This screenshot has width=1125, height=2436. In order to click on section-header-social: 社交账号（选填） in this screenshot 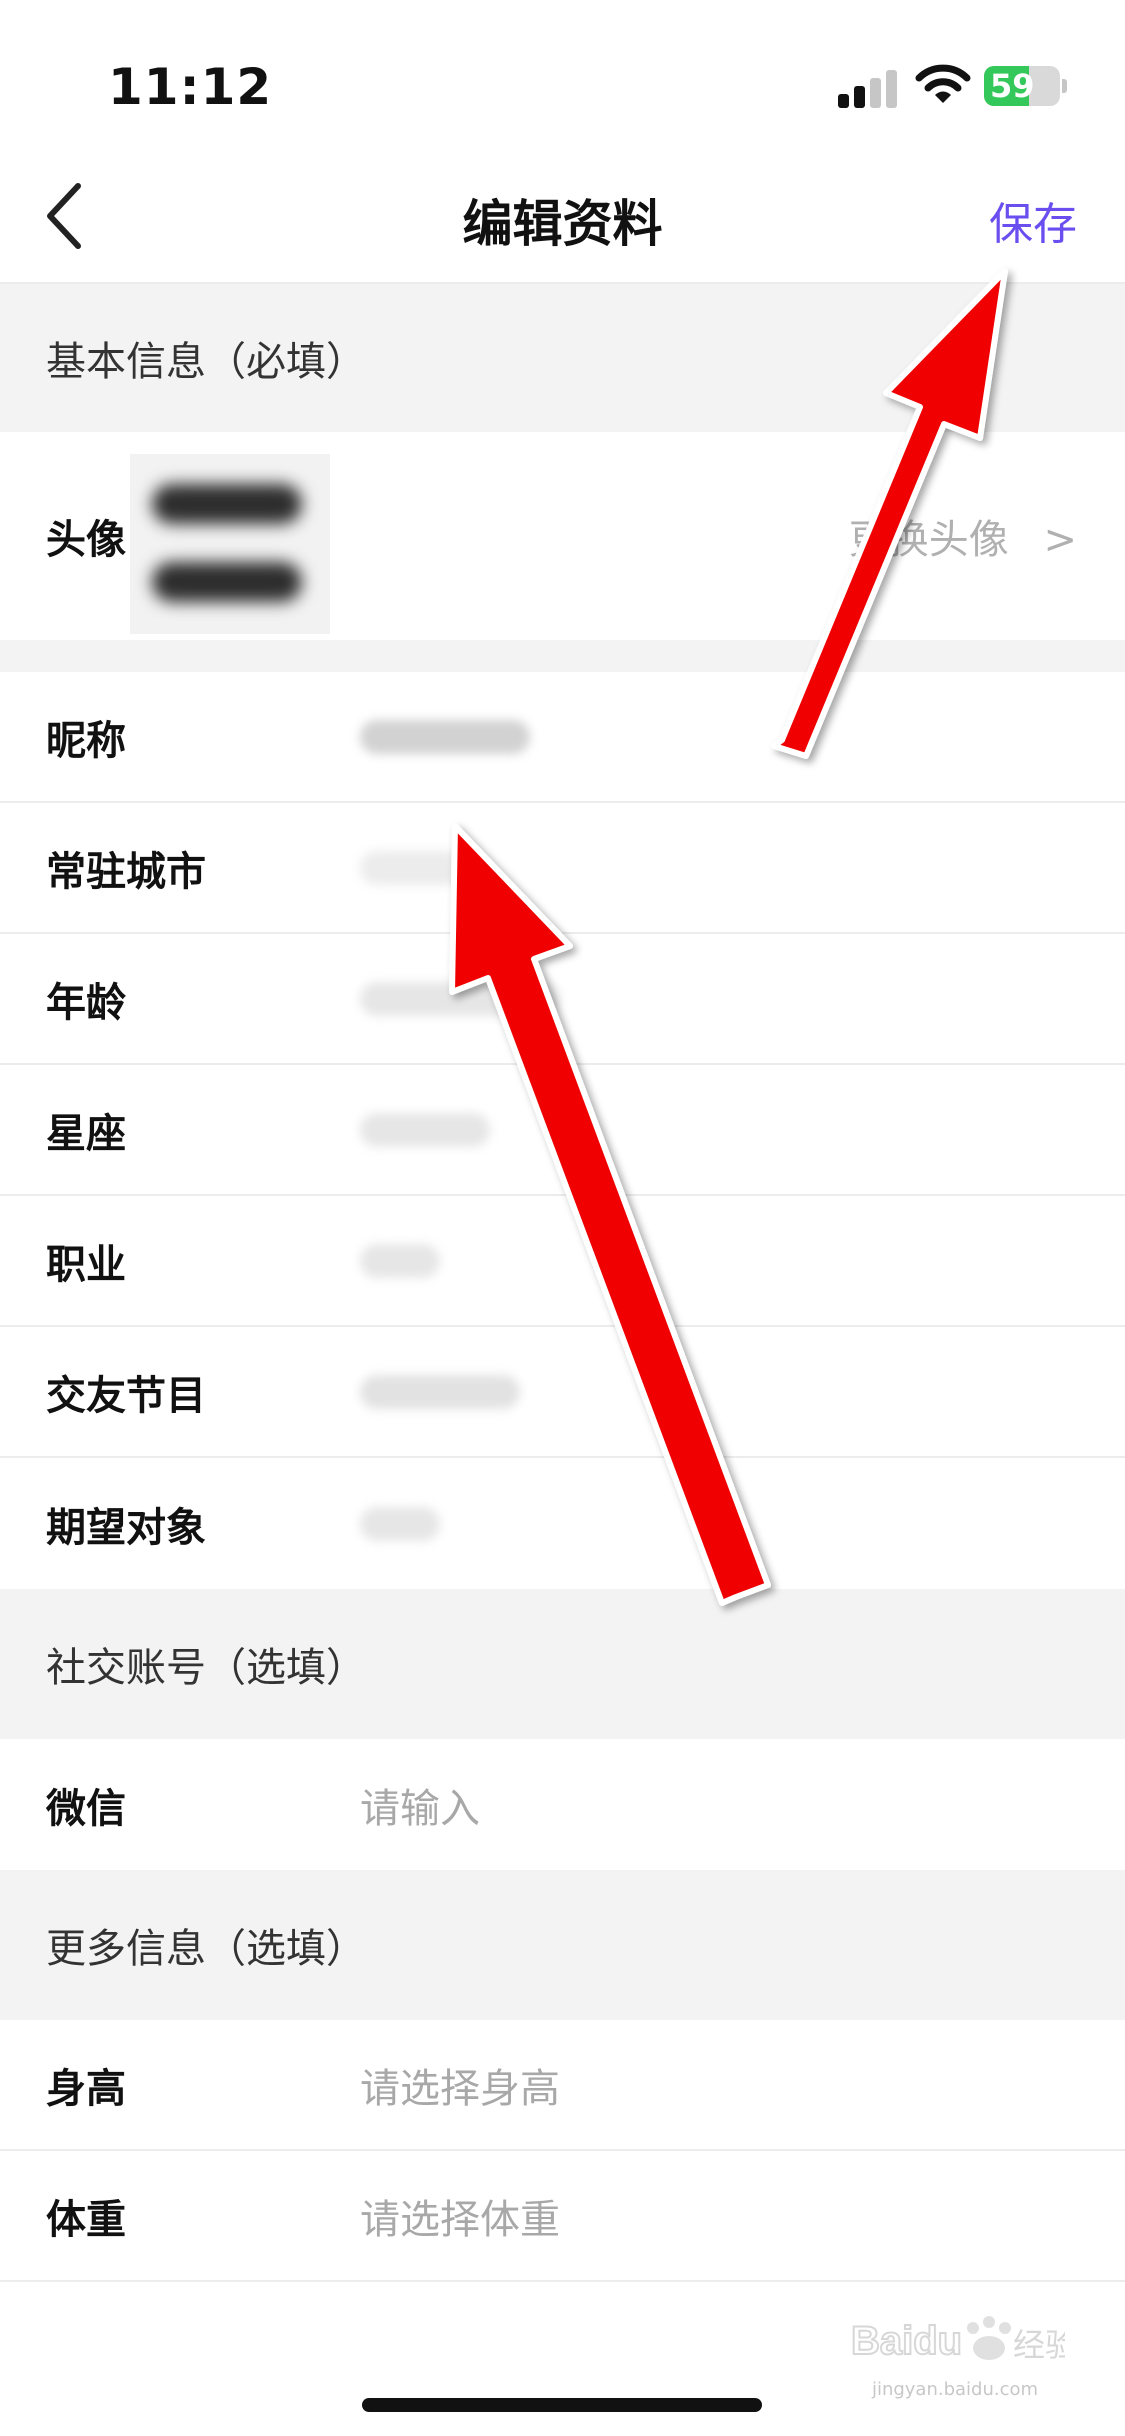, I will do `click(562, 1664)`.